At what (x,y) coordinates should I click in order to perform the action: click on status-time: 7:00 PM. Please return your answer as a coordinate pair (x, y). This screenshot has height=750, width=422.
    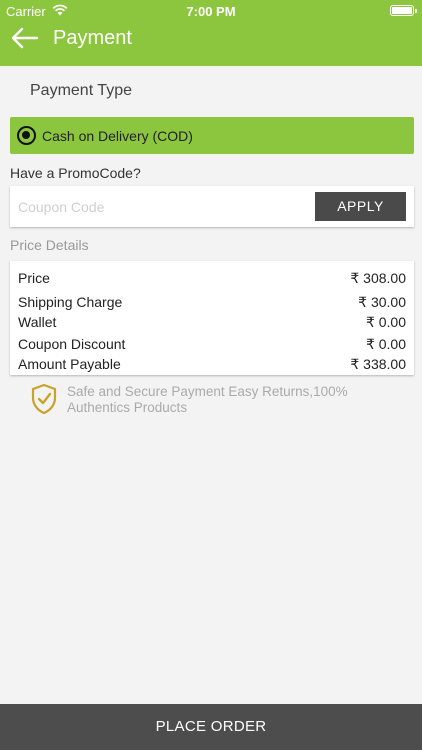
    Looking at the image, I should click on (211, 11).